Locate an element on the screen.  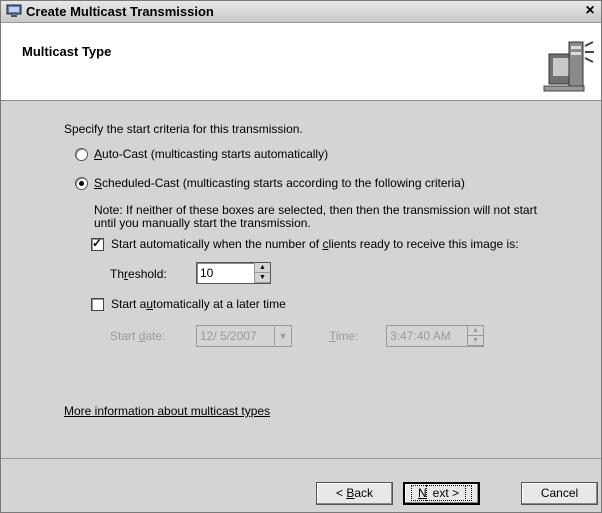
label-text: Start automatically when the number of is located at coordinates (217, 244).